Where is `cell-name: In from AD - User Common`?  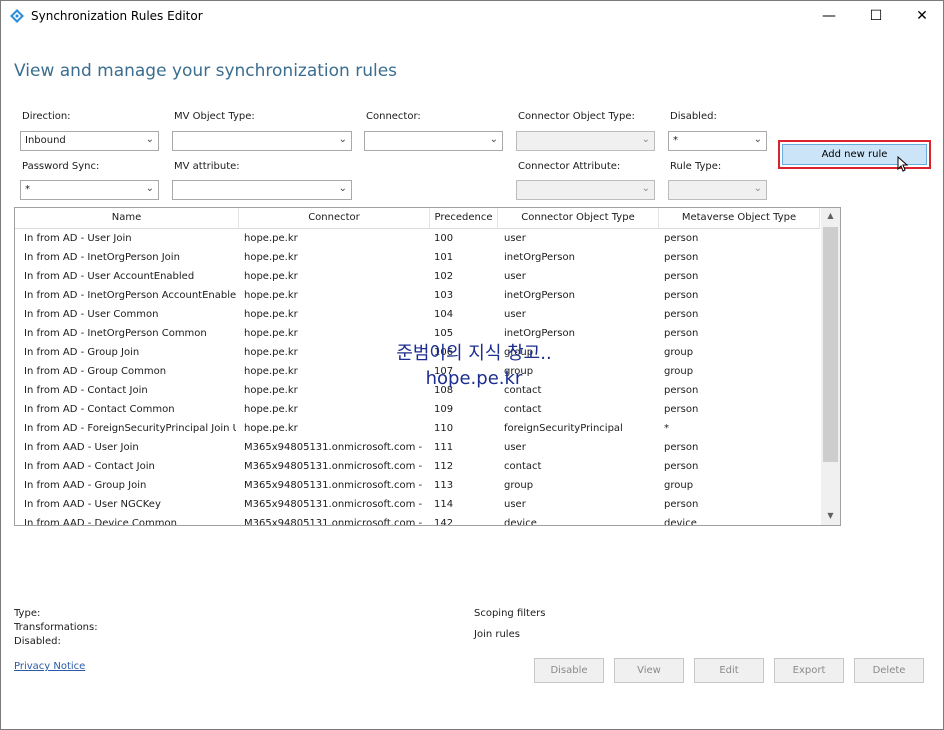
cell-name: In from AD - User Common is located at coordinates (91, 314).